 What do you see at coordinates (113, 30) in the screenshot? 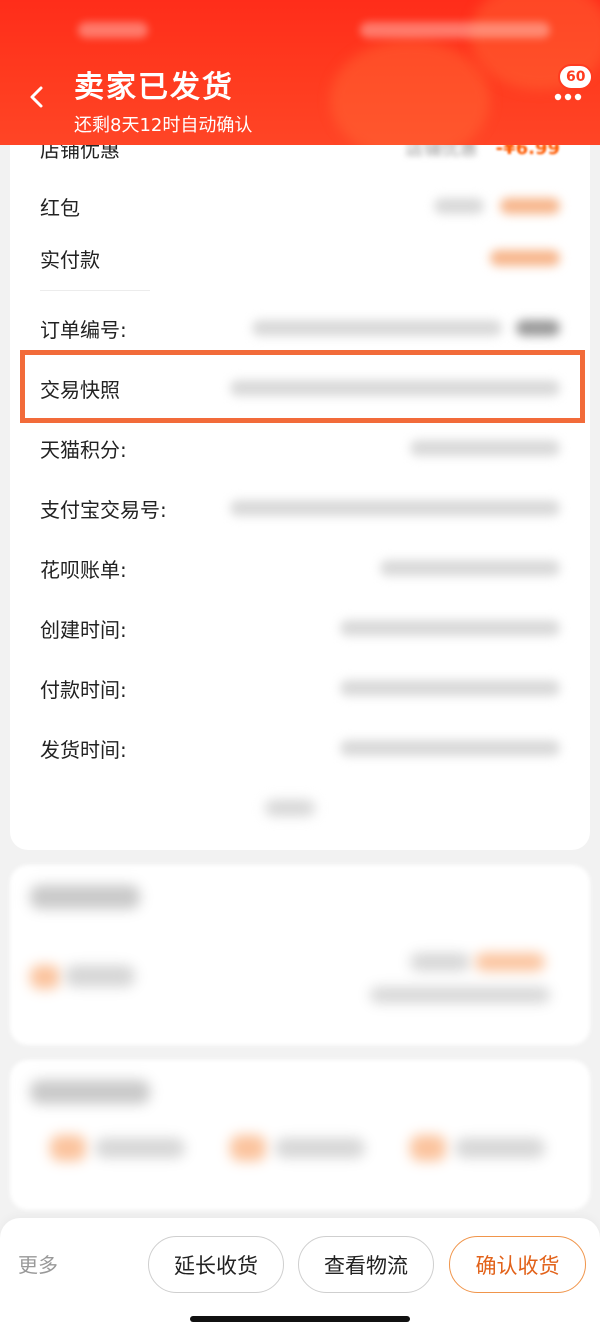
I see `status-bar-time` at bounding box center [113, 30].